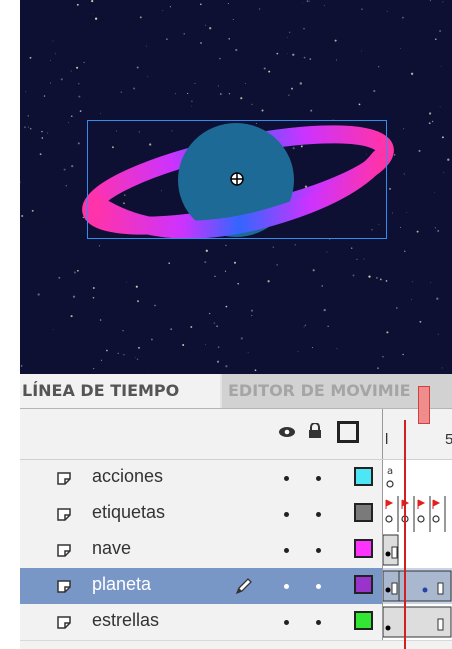  Describe the element at coordinates (111, 548) in the screenshot. I see `layer-name: nave` at that location.